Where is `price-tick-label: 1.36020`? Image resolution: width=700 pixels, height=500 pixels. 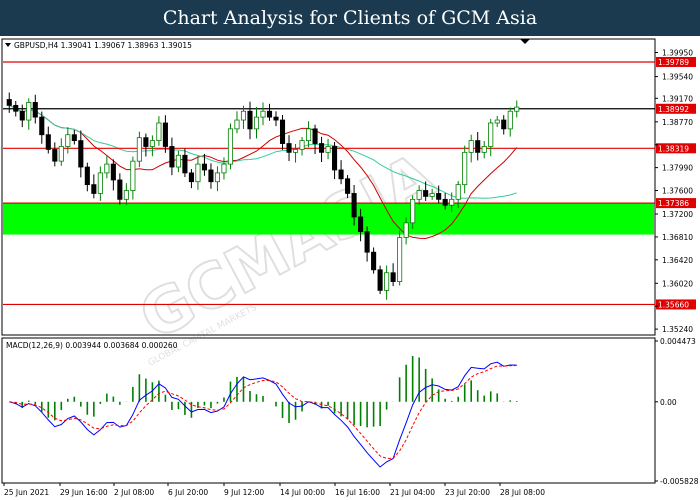
price-tick-label: 1.36020 is located at coordinates (677, 283).